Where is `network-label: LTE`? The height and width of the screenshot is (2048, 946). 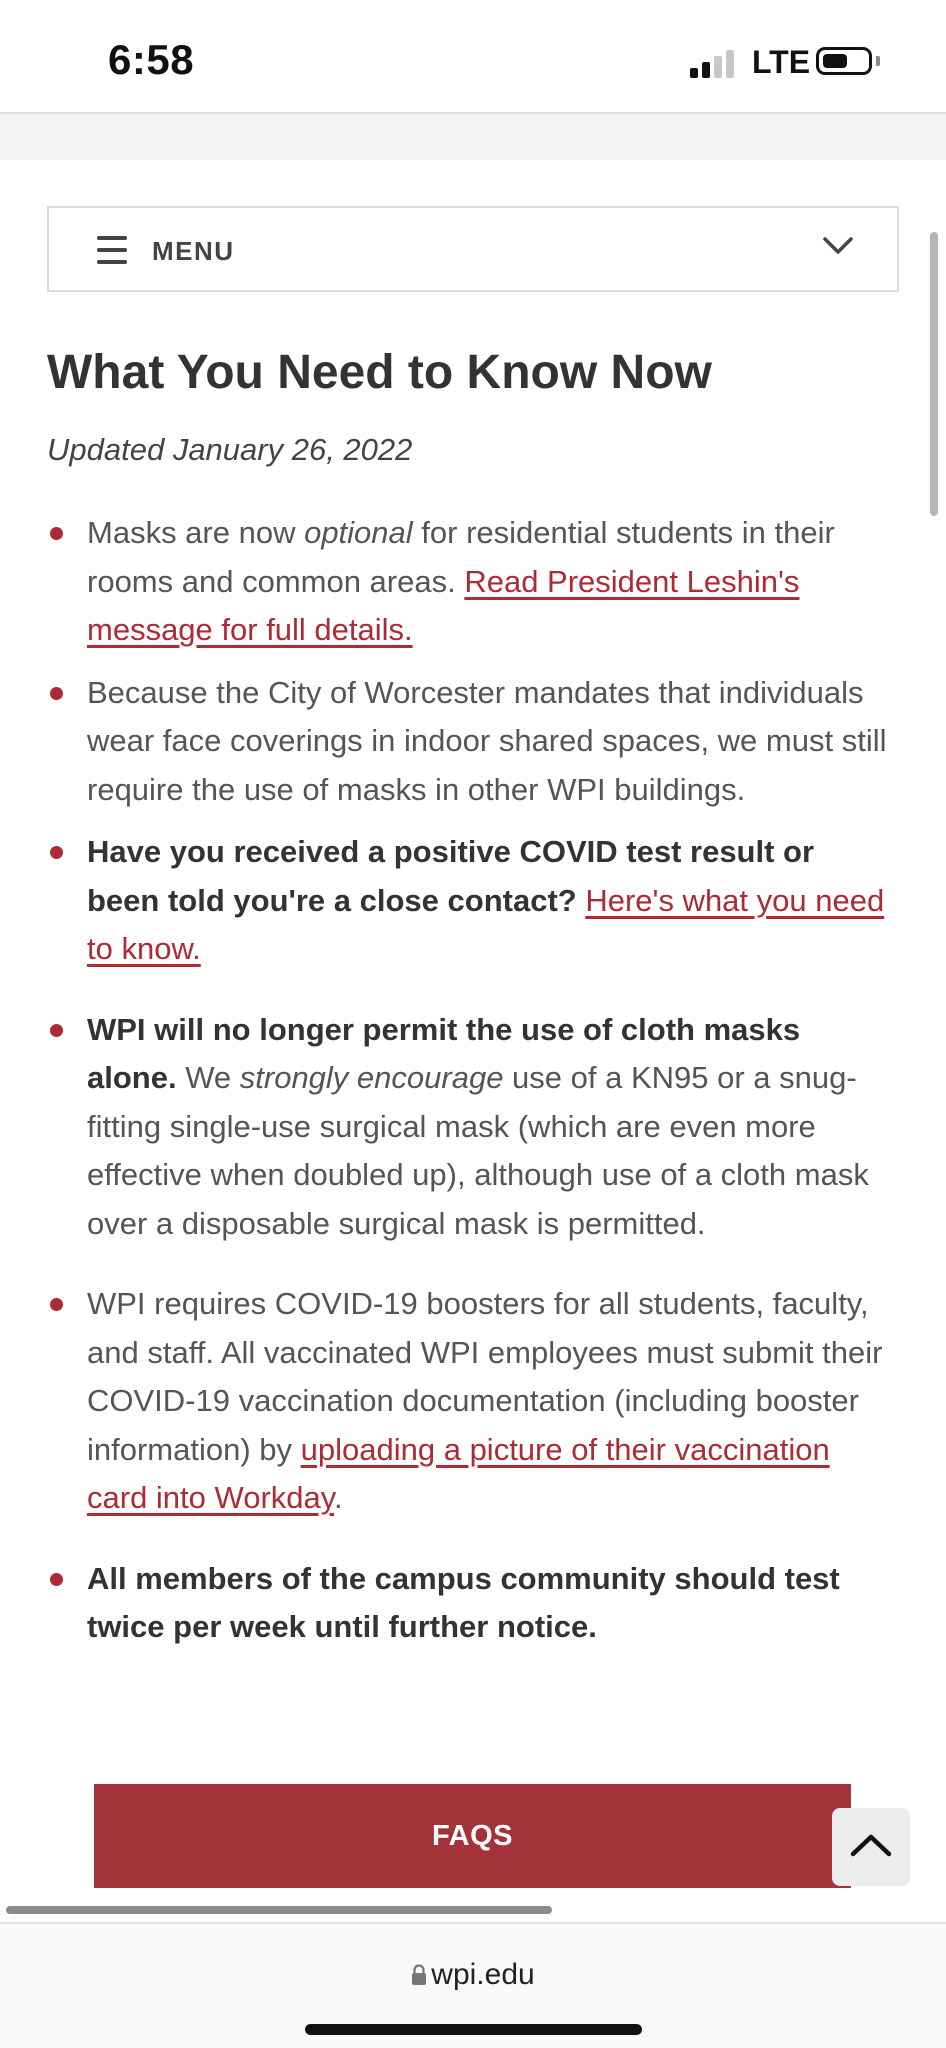 network-label: LTE is located at coordinates (781, 62).